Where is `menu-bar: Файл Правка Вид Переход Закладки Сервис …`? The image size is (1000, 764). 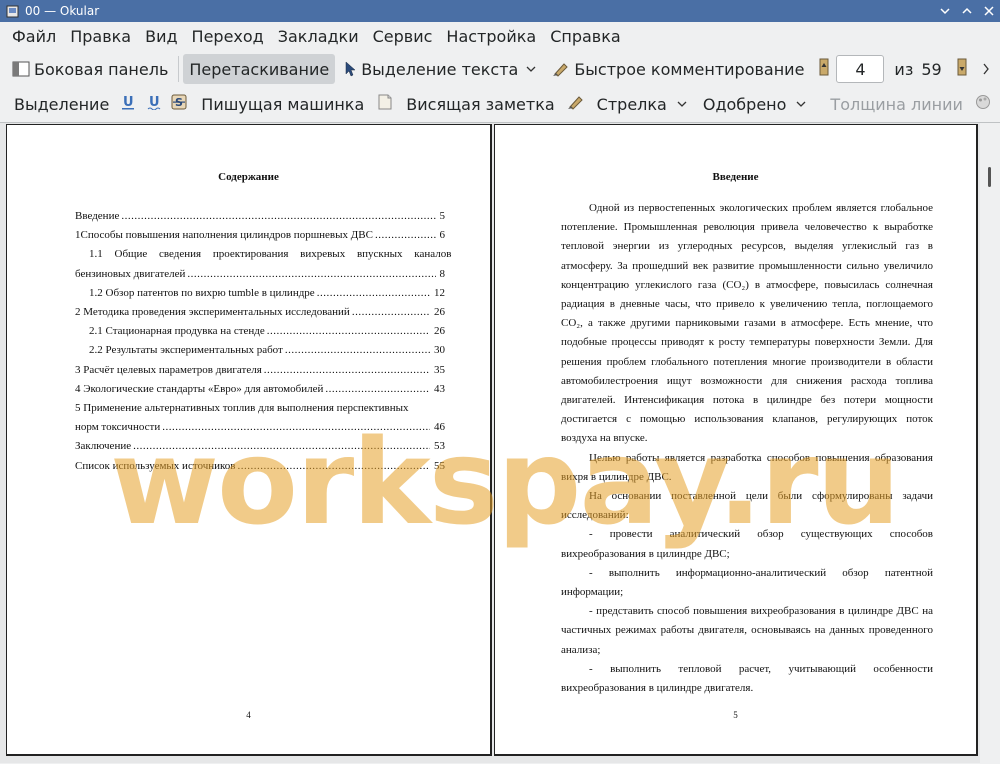 menu-bar: Файл Правка Вид Переход Закладки Сервис … is located at coordinates (500, 37).